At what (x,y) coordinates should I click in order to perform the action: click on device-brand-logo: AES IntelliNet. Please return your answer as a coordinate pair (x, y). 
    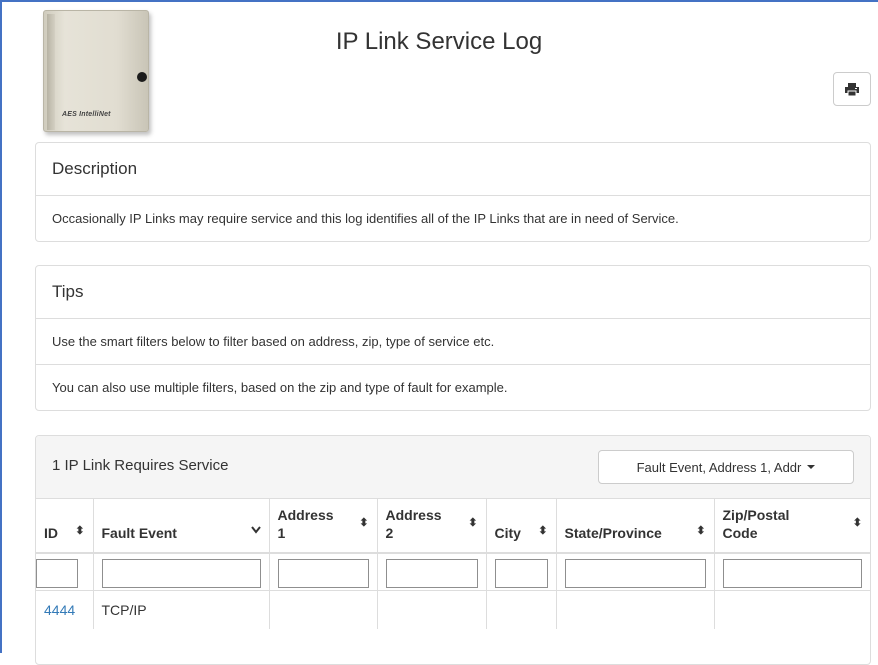
    Looking at the image, I should click on (86, 114).